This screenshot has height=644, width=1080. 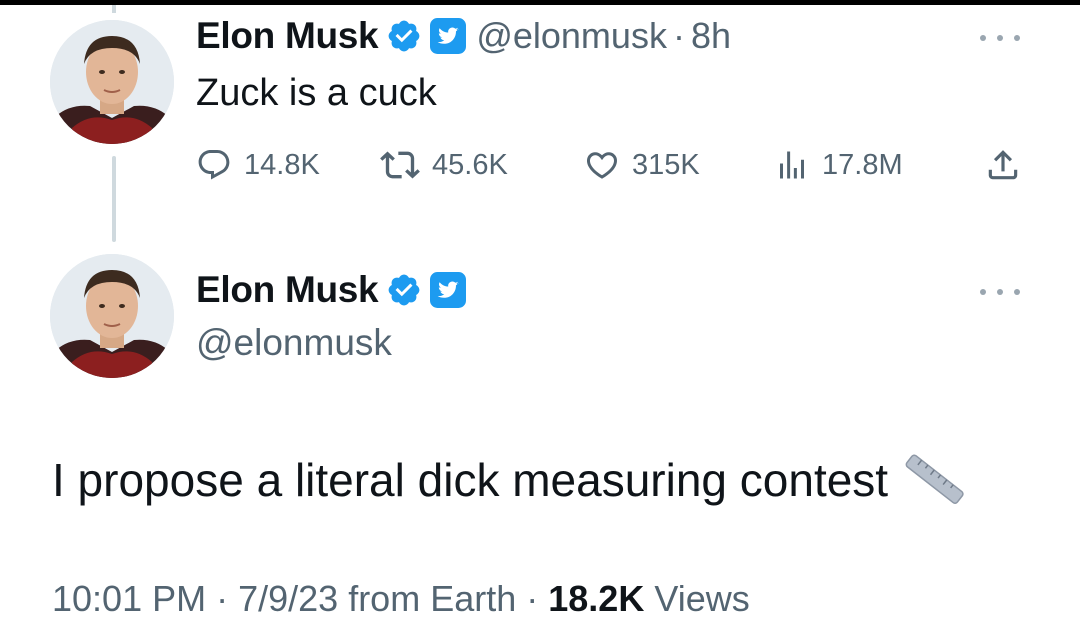 I want to click on tweet-text: Zuck is a cuck, so click(x=316, y=93).